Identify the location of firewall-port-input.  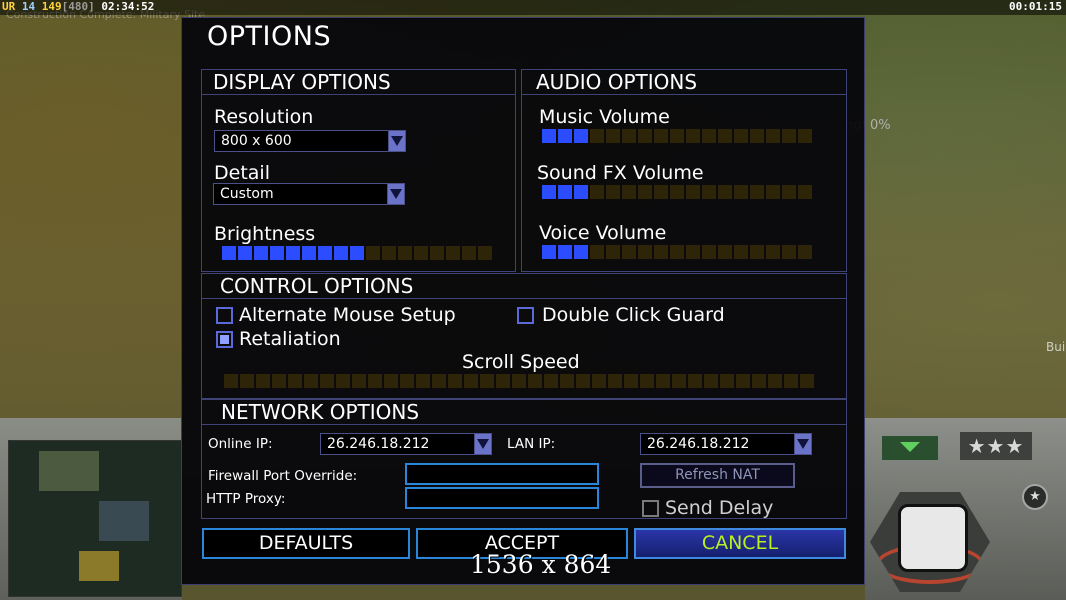
(502, 474).